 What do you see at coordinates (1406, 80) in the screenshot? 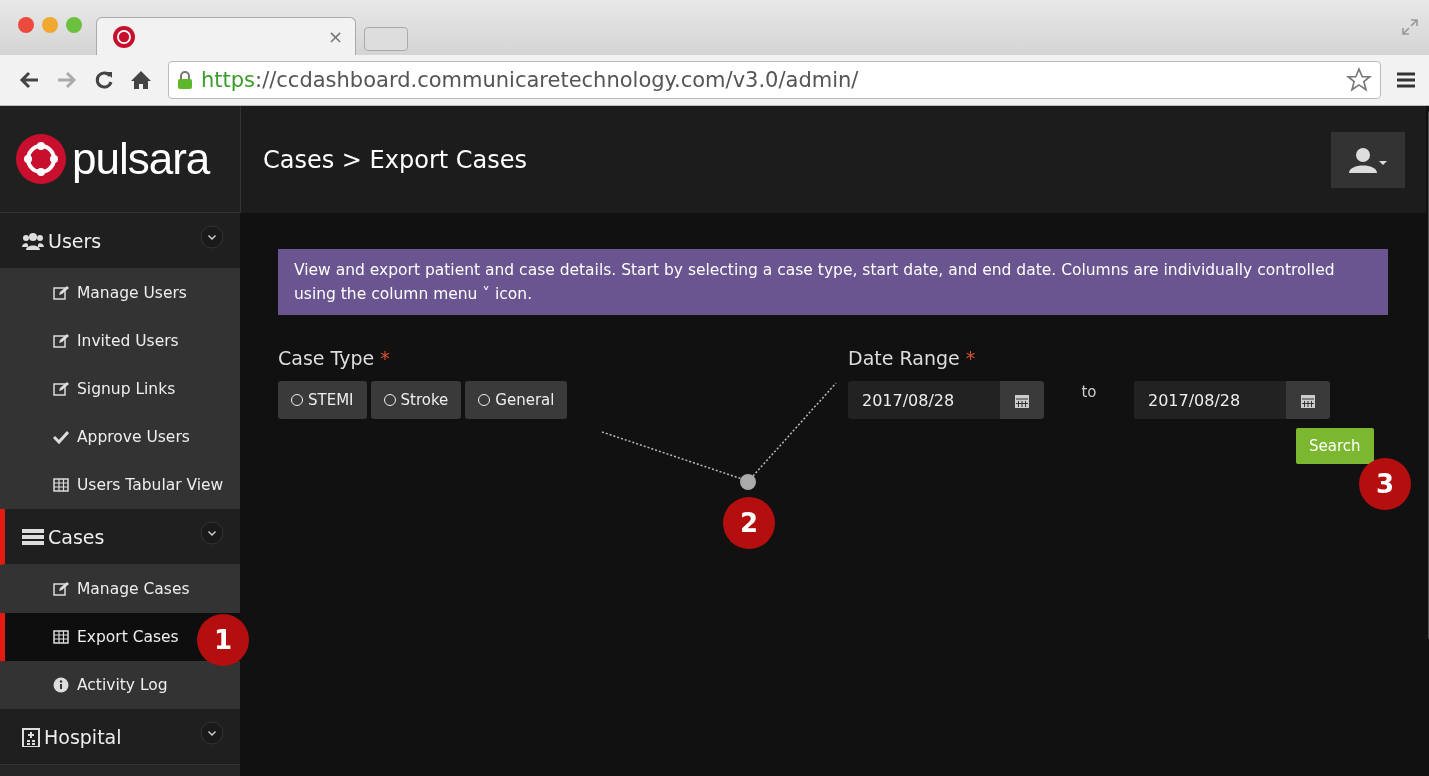
I see `menu-icon` at bounding box center [1406, 80].